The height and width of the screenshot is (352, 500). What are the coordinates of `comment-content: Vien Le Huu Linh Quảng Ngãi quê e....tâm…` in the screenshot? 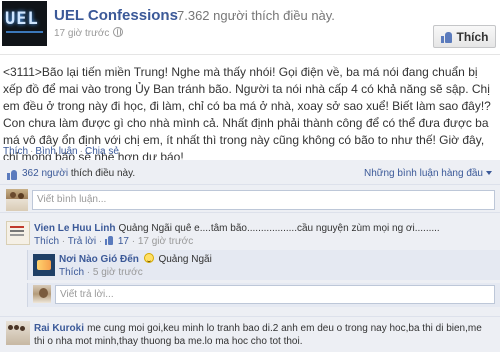 It's located at (264, 228).